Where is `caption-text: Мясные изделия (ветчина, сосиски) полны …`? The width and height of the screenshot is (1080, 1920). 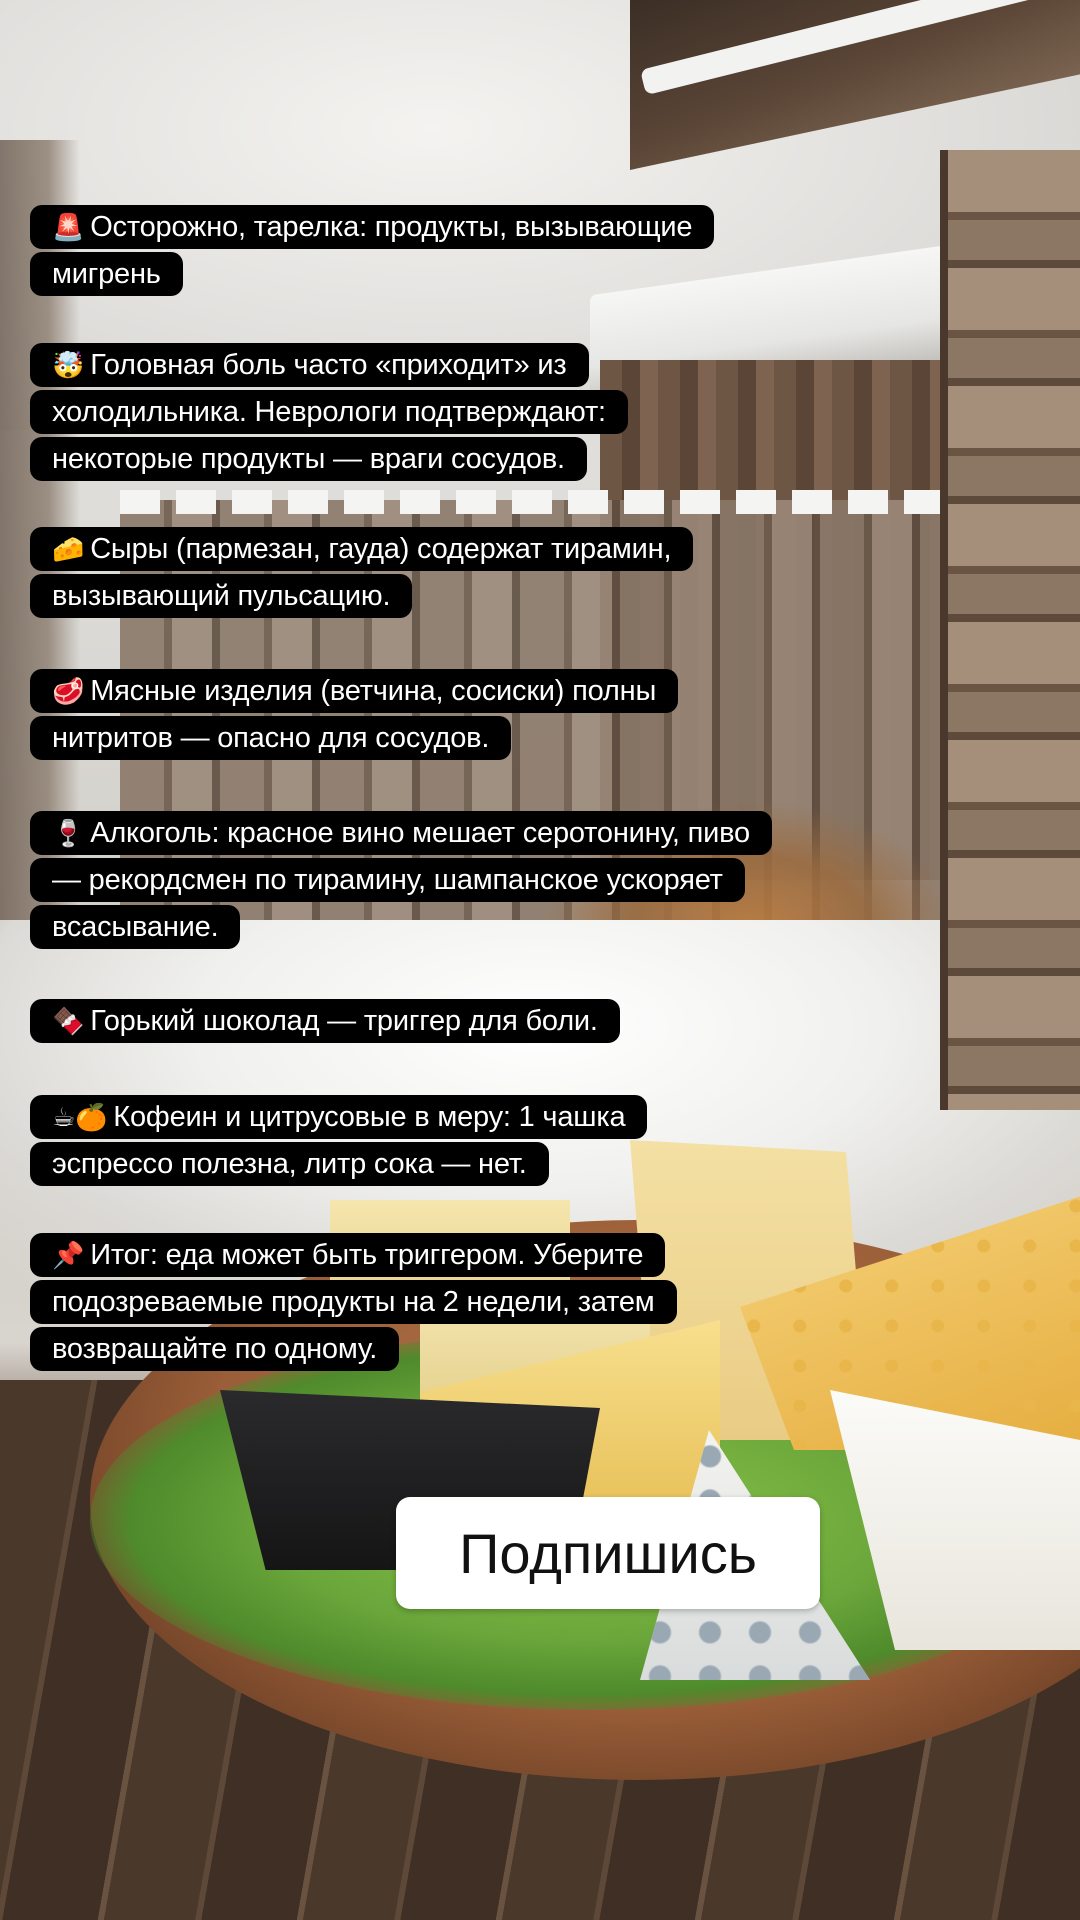
caption-text: Мясные изделия (ветчина, сосиски) полны … is located at coordinates (354, 714).